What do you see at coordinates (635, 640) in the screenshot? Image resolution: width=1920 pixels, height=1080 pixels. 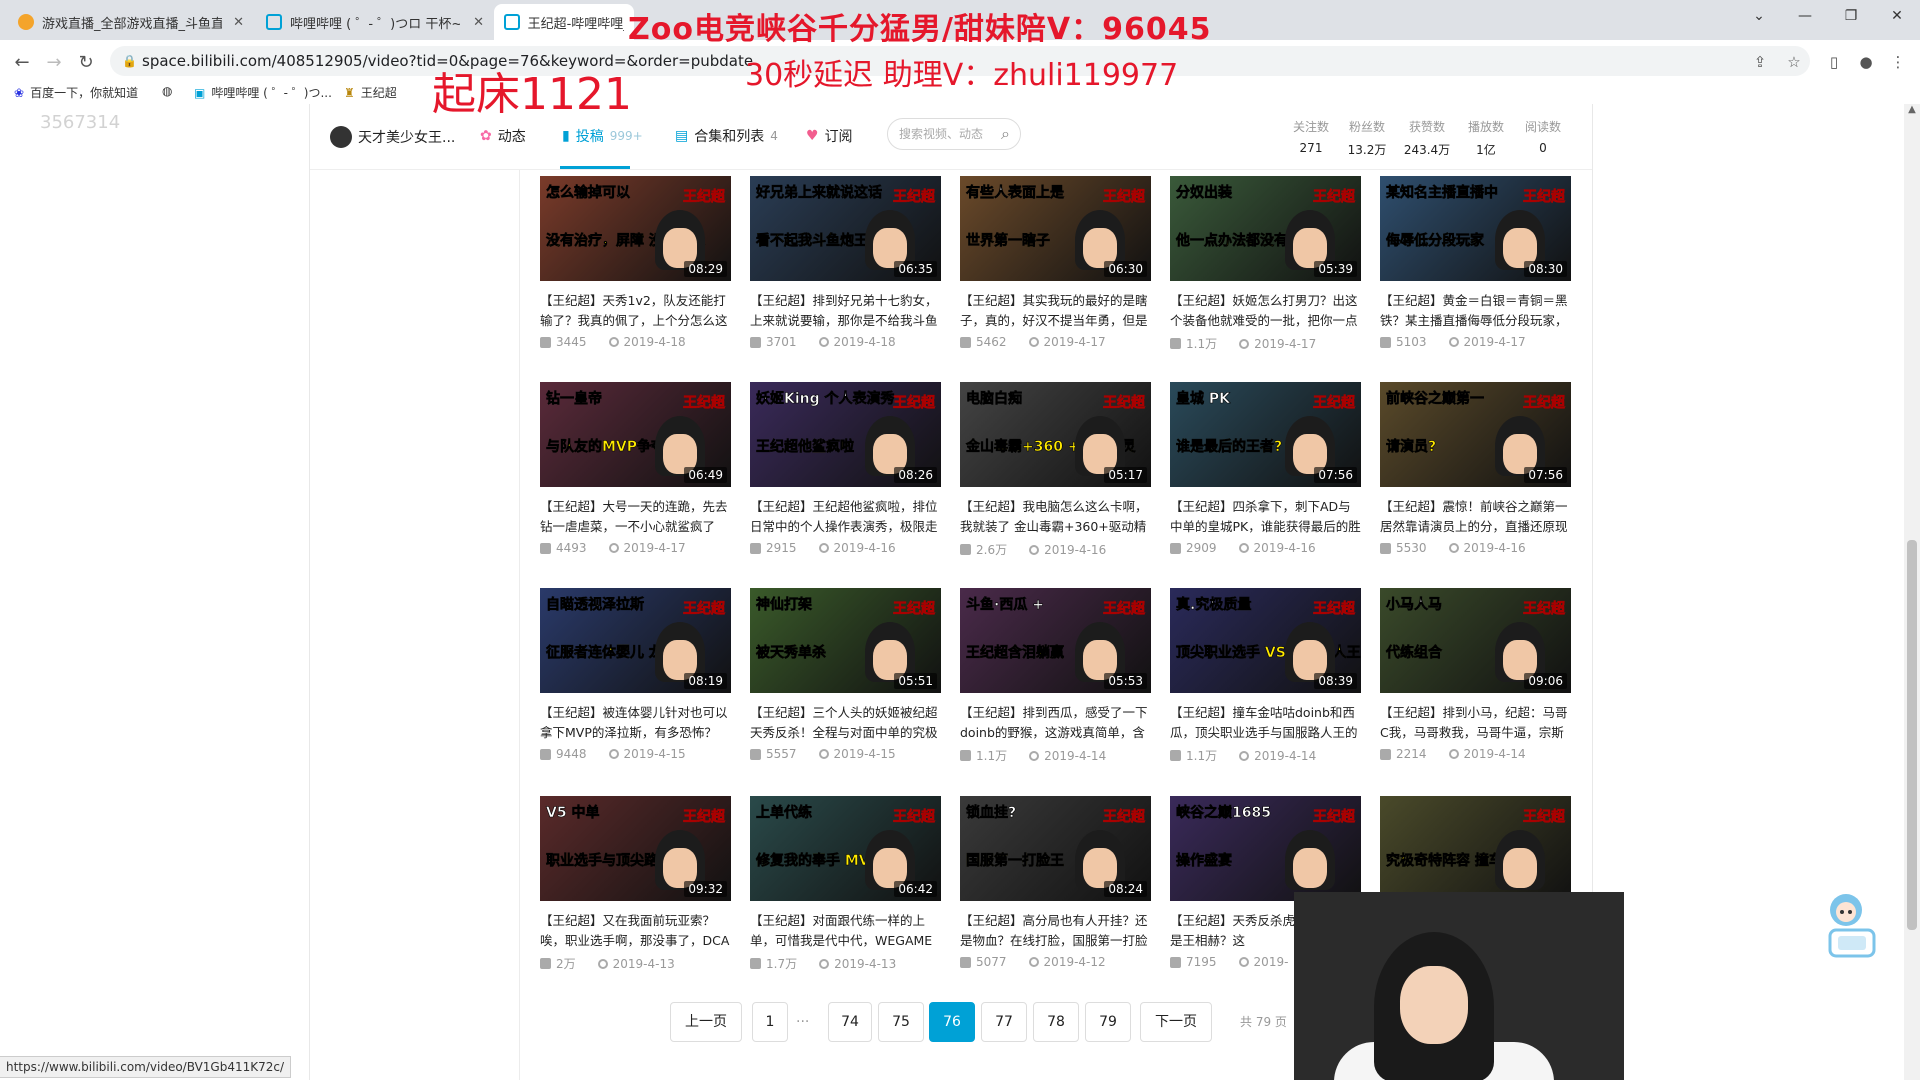 I see `video-thumbnail: 自瞄透视泽拉斯 征服者连体婴儿 龙王 王纪超 08:19` at bounding box center [635, 640].